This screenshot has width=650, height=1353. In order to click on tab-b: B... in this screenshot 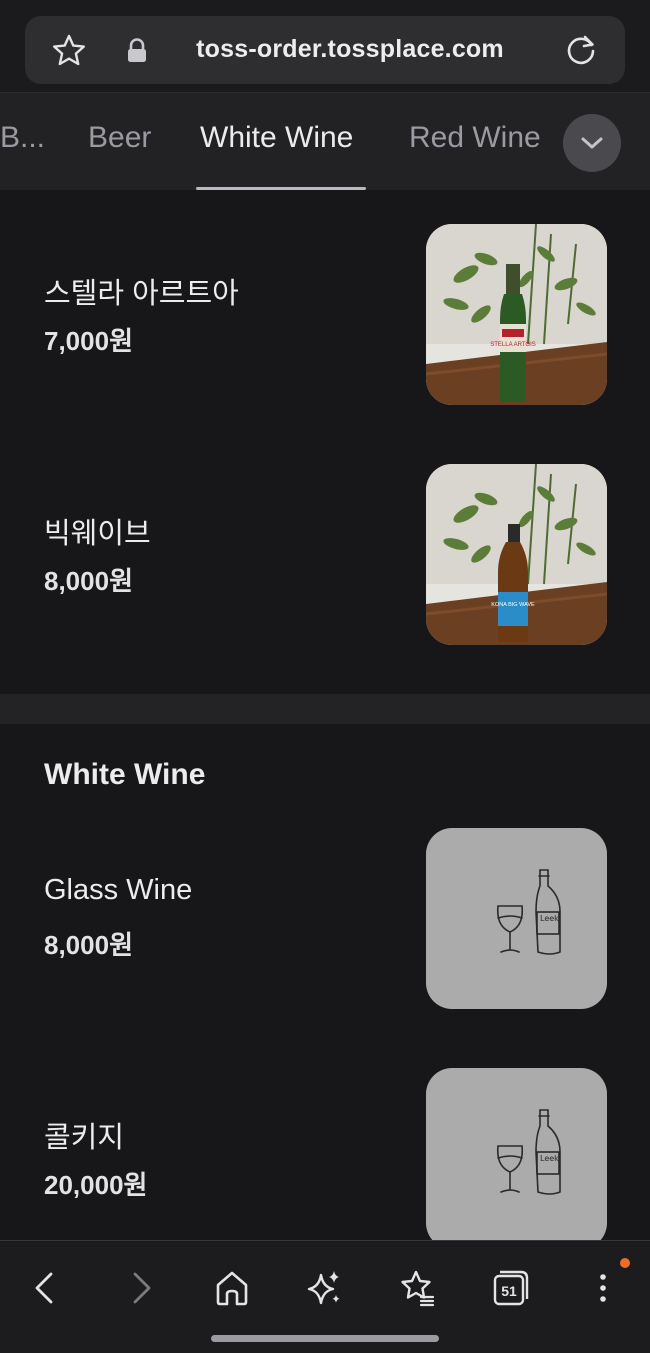, I will do `click(22, 138)`.